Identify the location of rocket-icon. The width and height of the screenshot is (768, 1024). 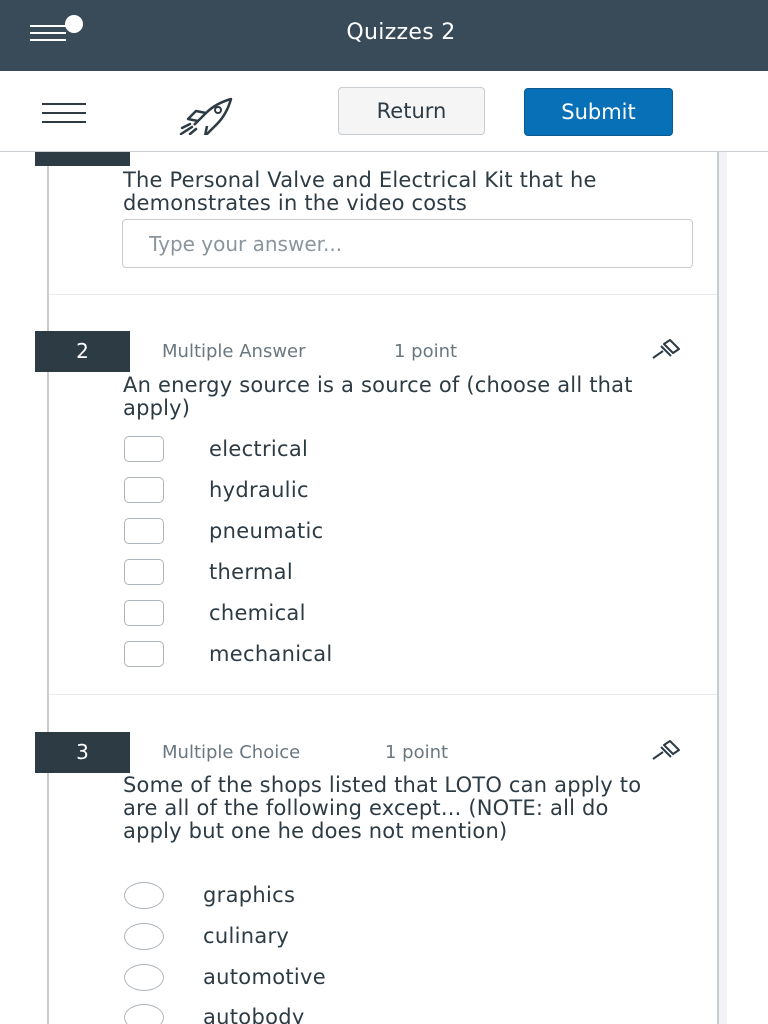
(205, 115).